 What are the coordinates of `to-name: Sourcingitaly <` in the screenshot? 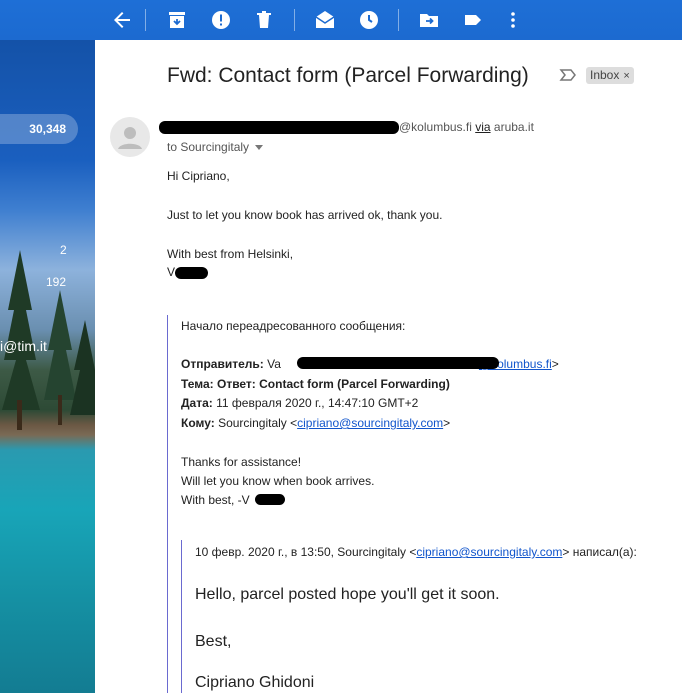 It's located at (258, 423).